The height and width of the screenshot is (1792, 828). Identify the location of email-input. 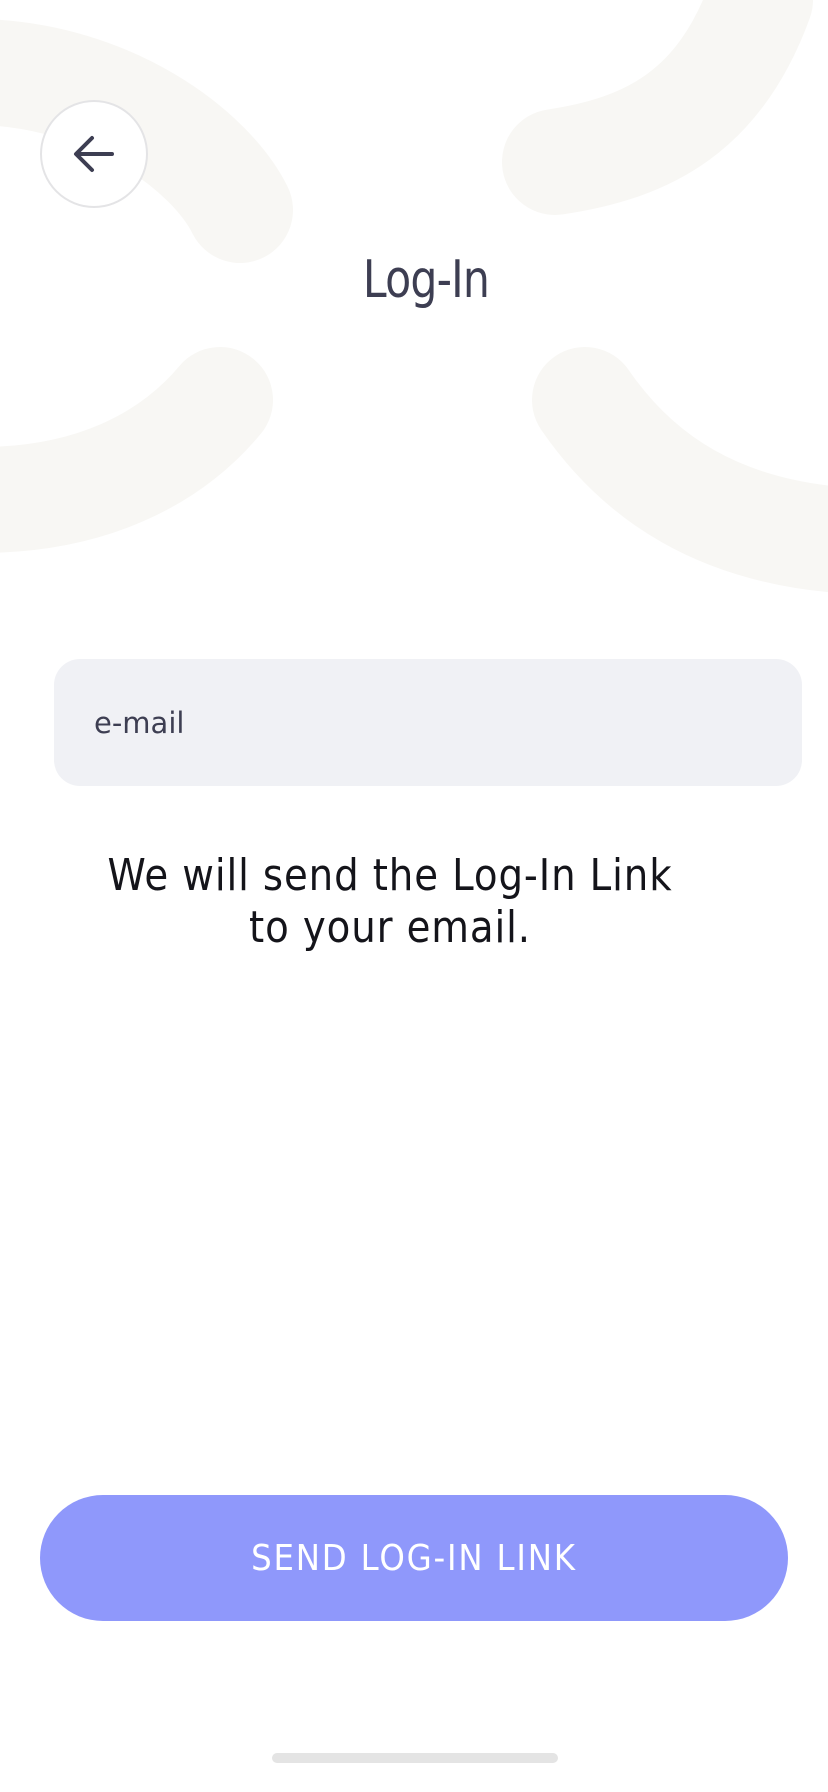
(428, 722).